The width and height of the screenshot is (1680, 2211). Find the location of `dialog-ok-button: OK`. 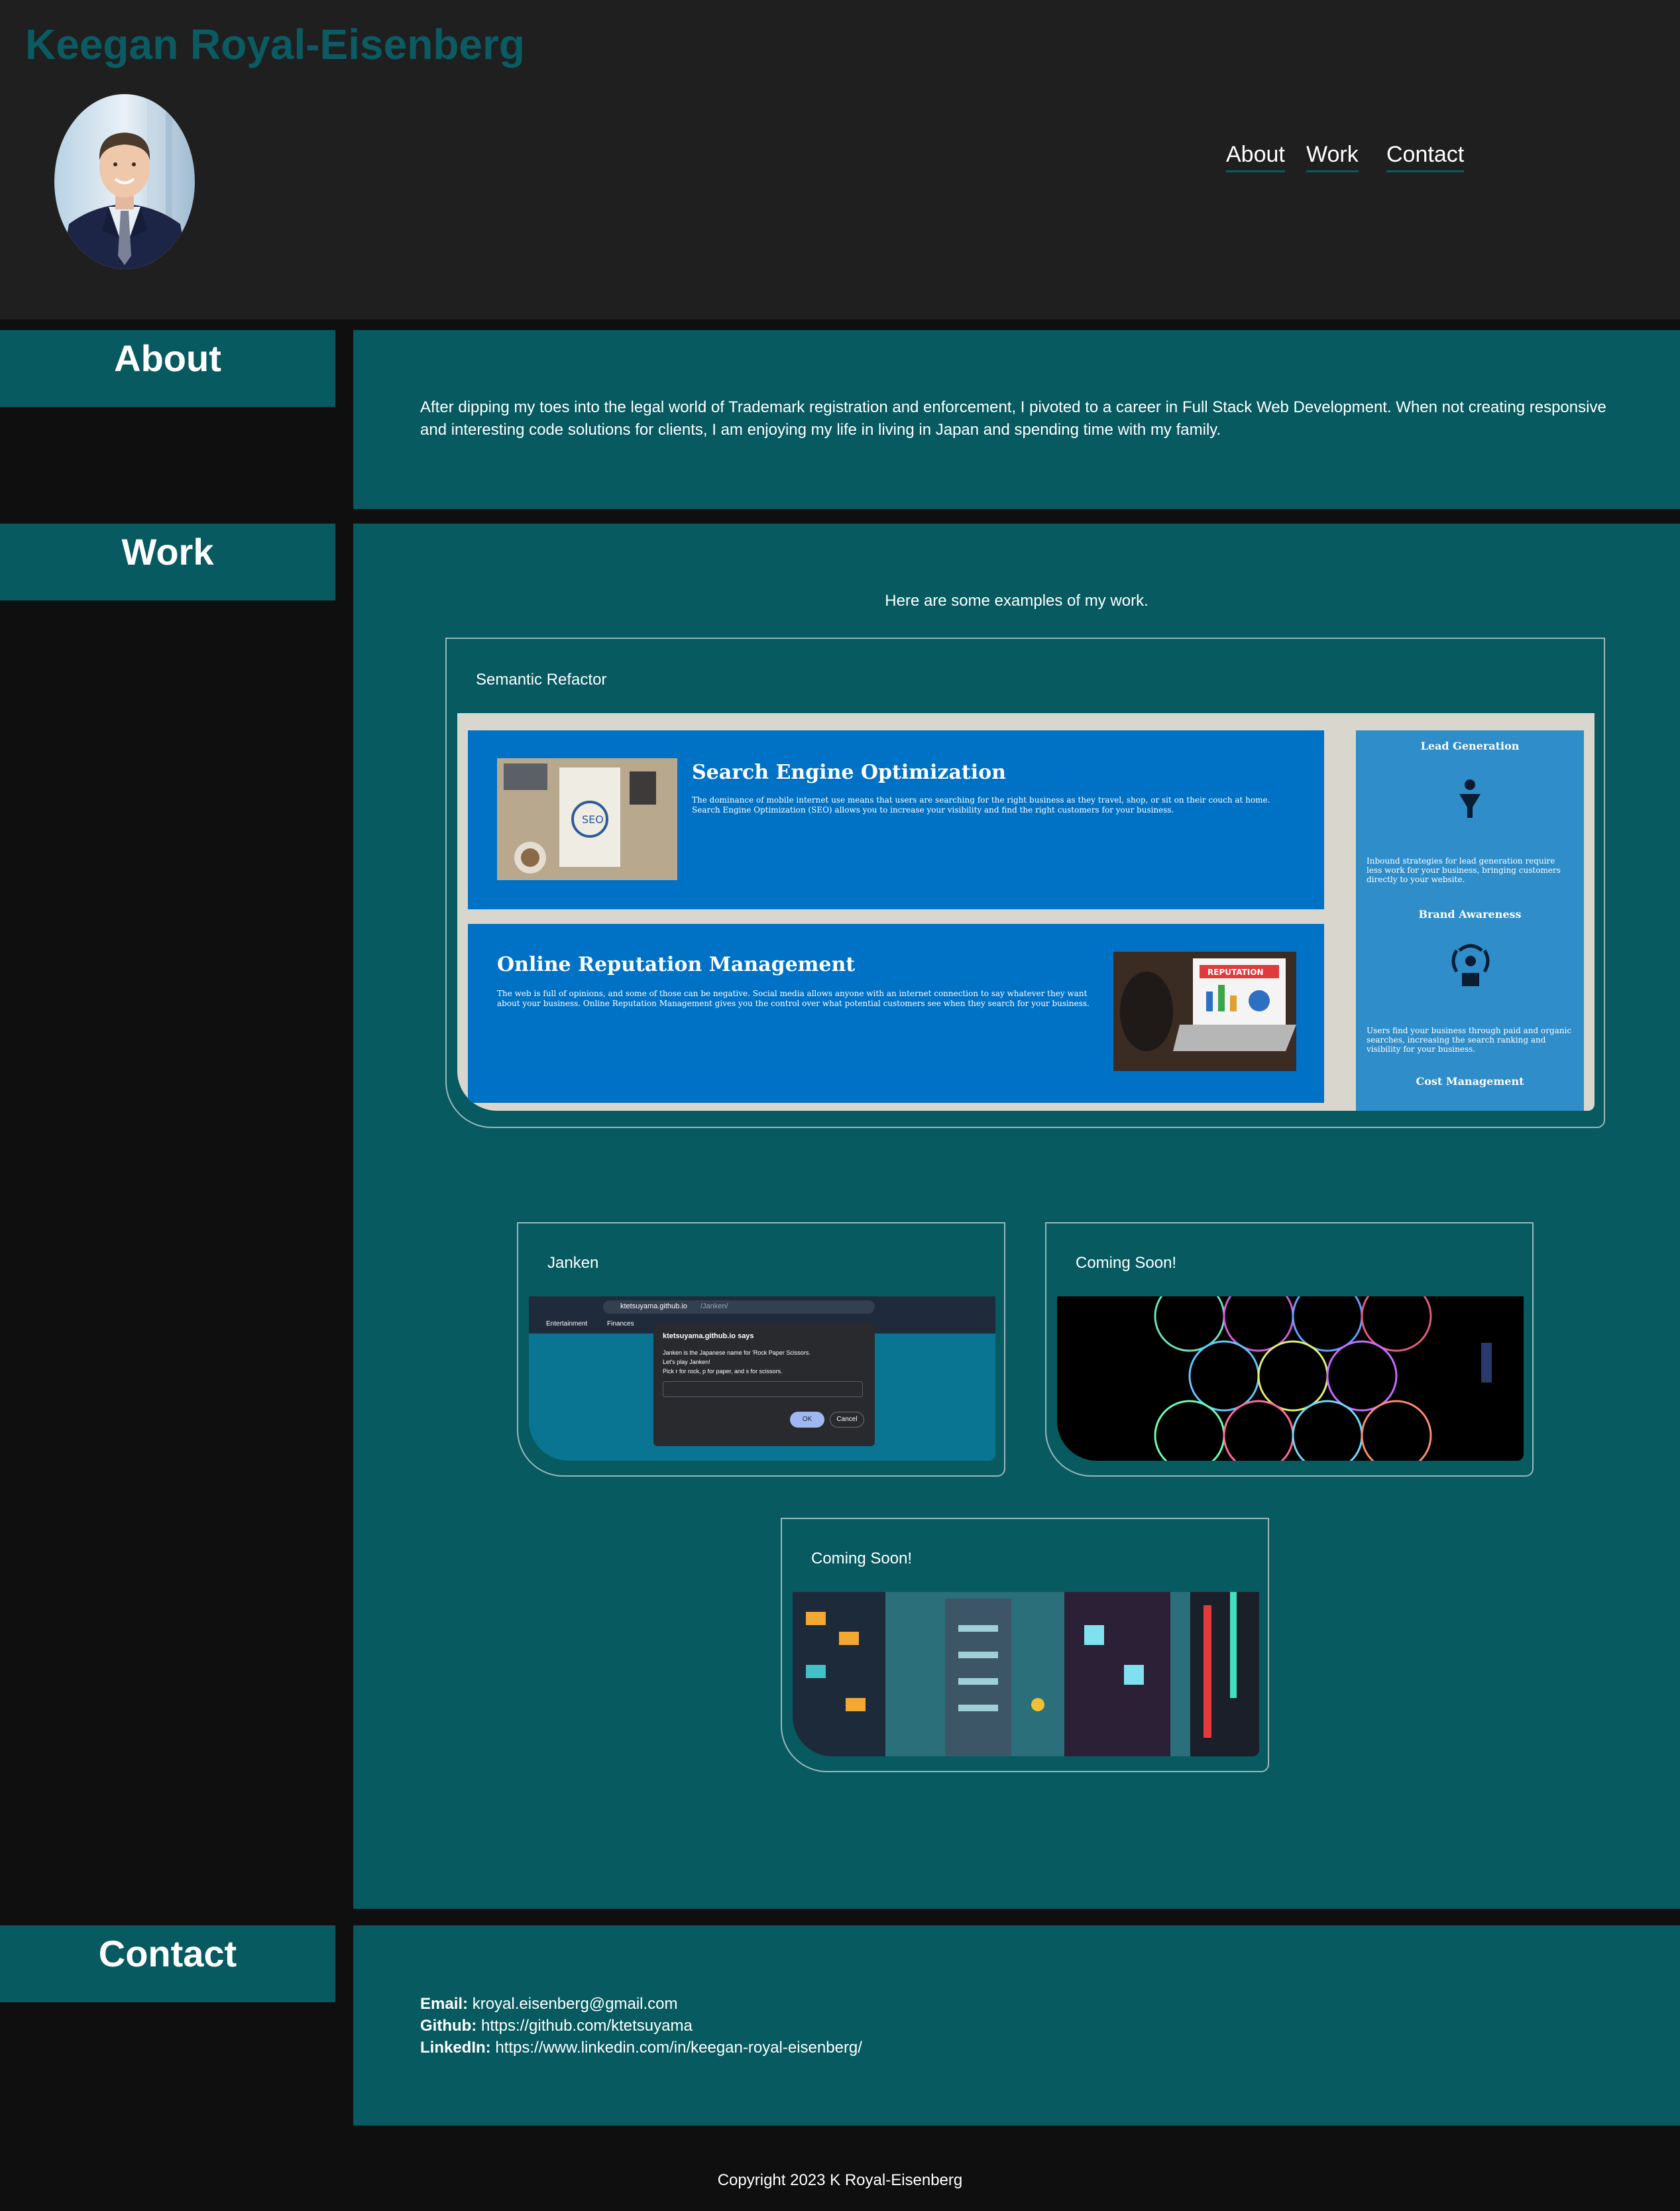

dialog-ok-button: OK is located at coordinates (807, 1420).